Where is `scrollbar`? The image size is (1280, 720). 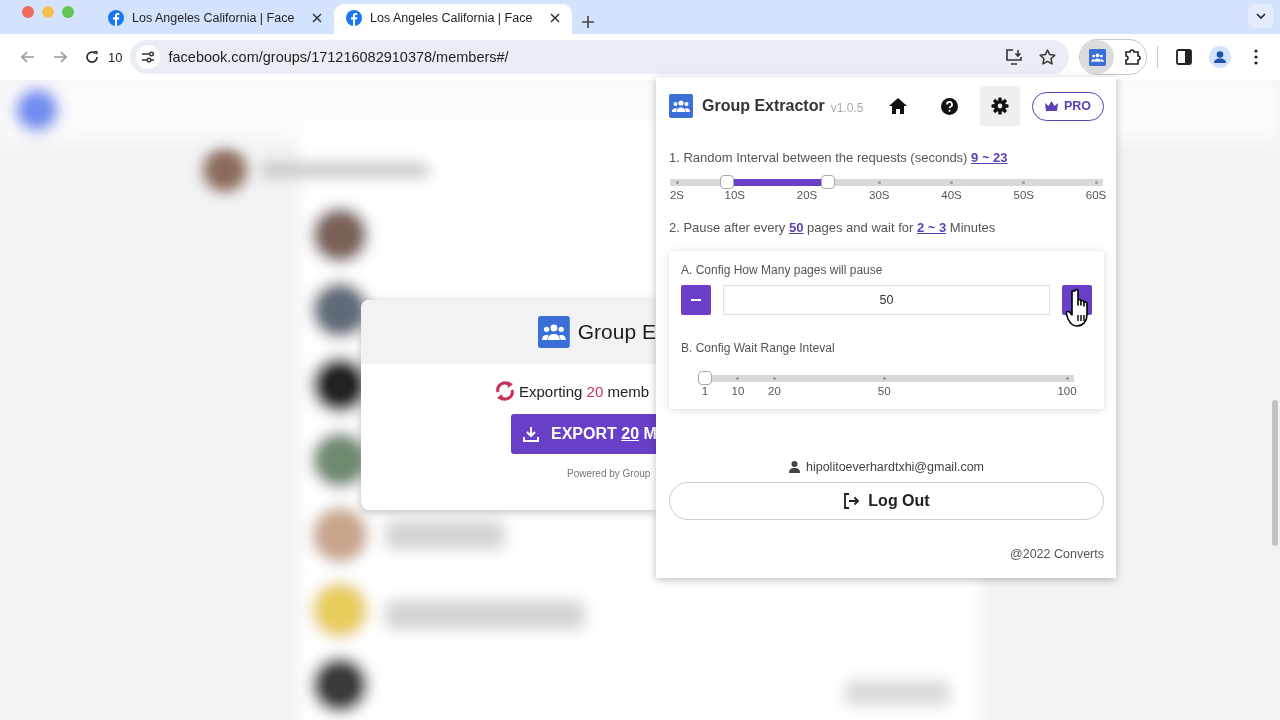
scrollbar is located at coordinates (1275, 473).